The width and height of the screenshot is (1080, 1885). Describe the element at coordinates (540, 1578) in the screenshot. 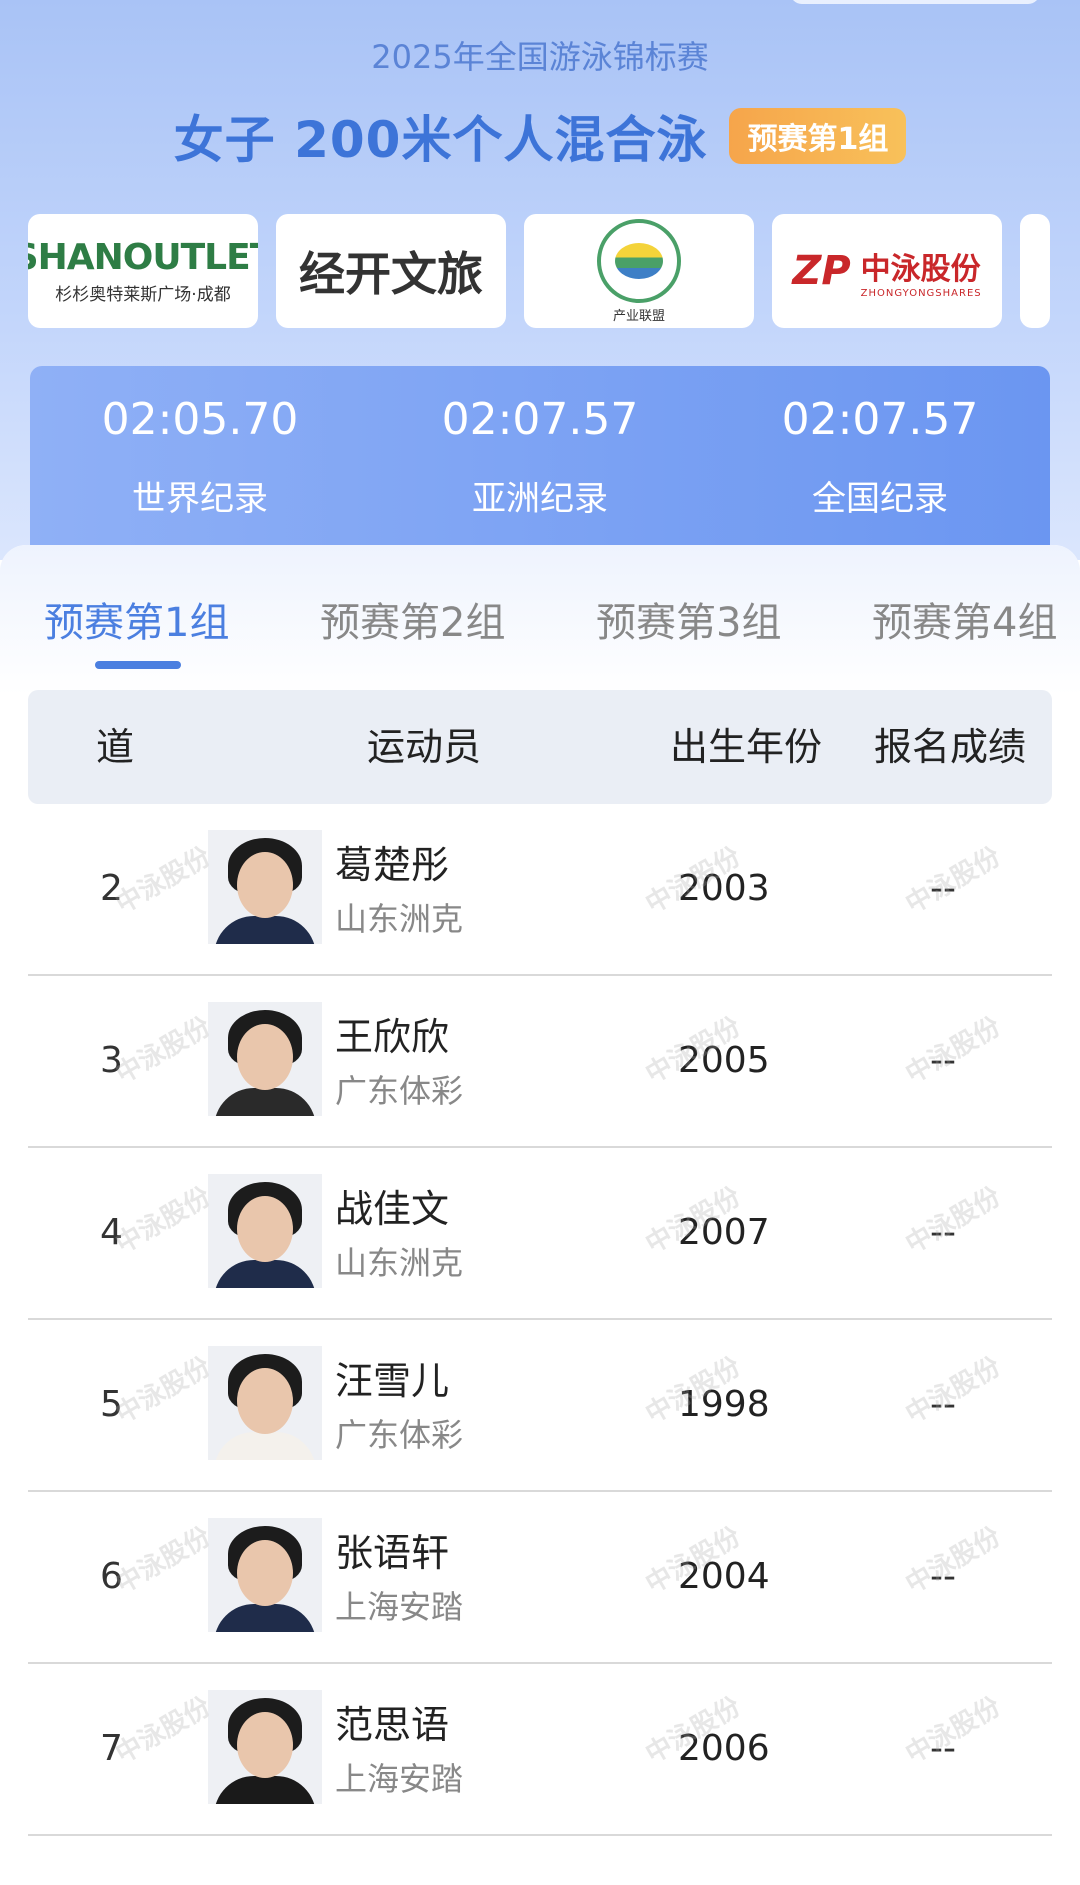

I see `table-row: 6 张语轩 上海安踏 2004 --` at that location.